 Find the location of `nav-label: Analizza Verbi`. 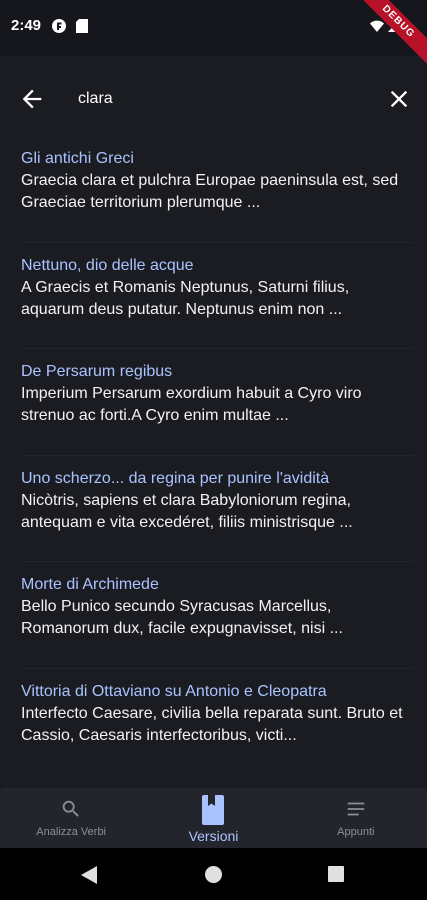

nav-label: Analizza Verbi is located at coordinates (71, 832).